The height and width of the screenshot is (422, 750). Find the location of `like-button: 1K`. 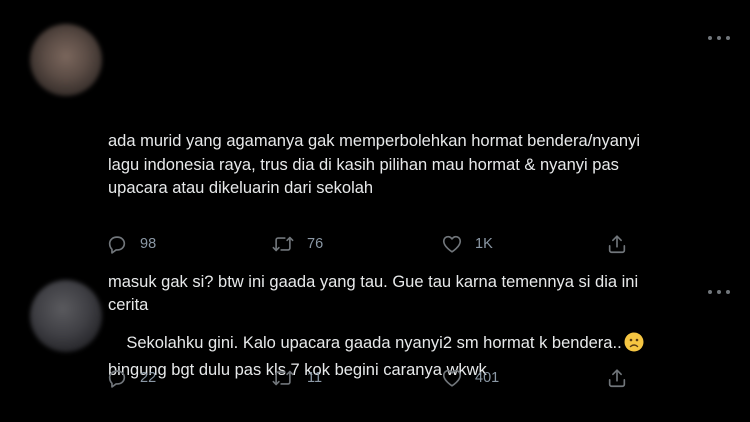

like-button: 1K is located at coordinates (467, 244).